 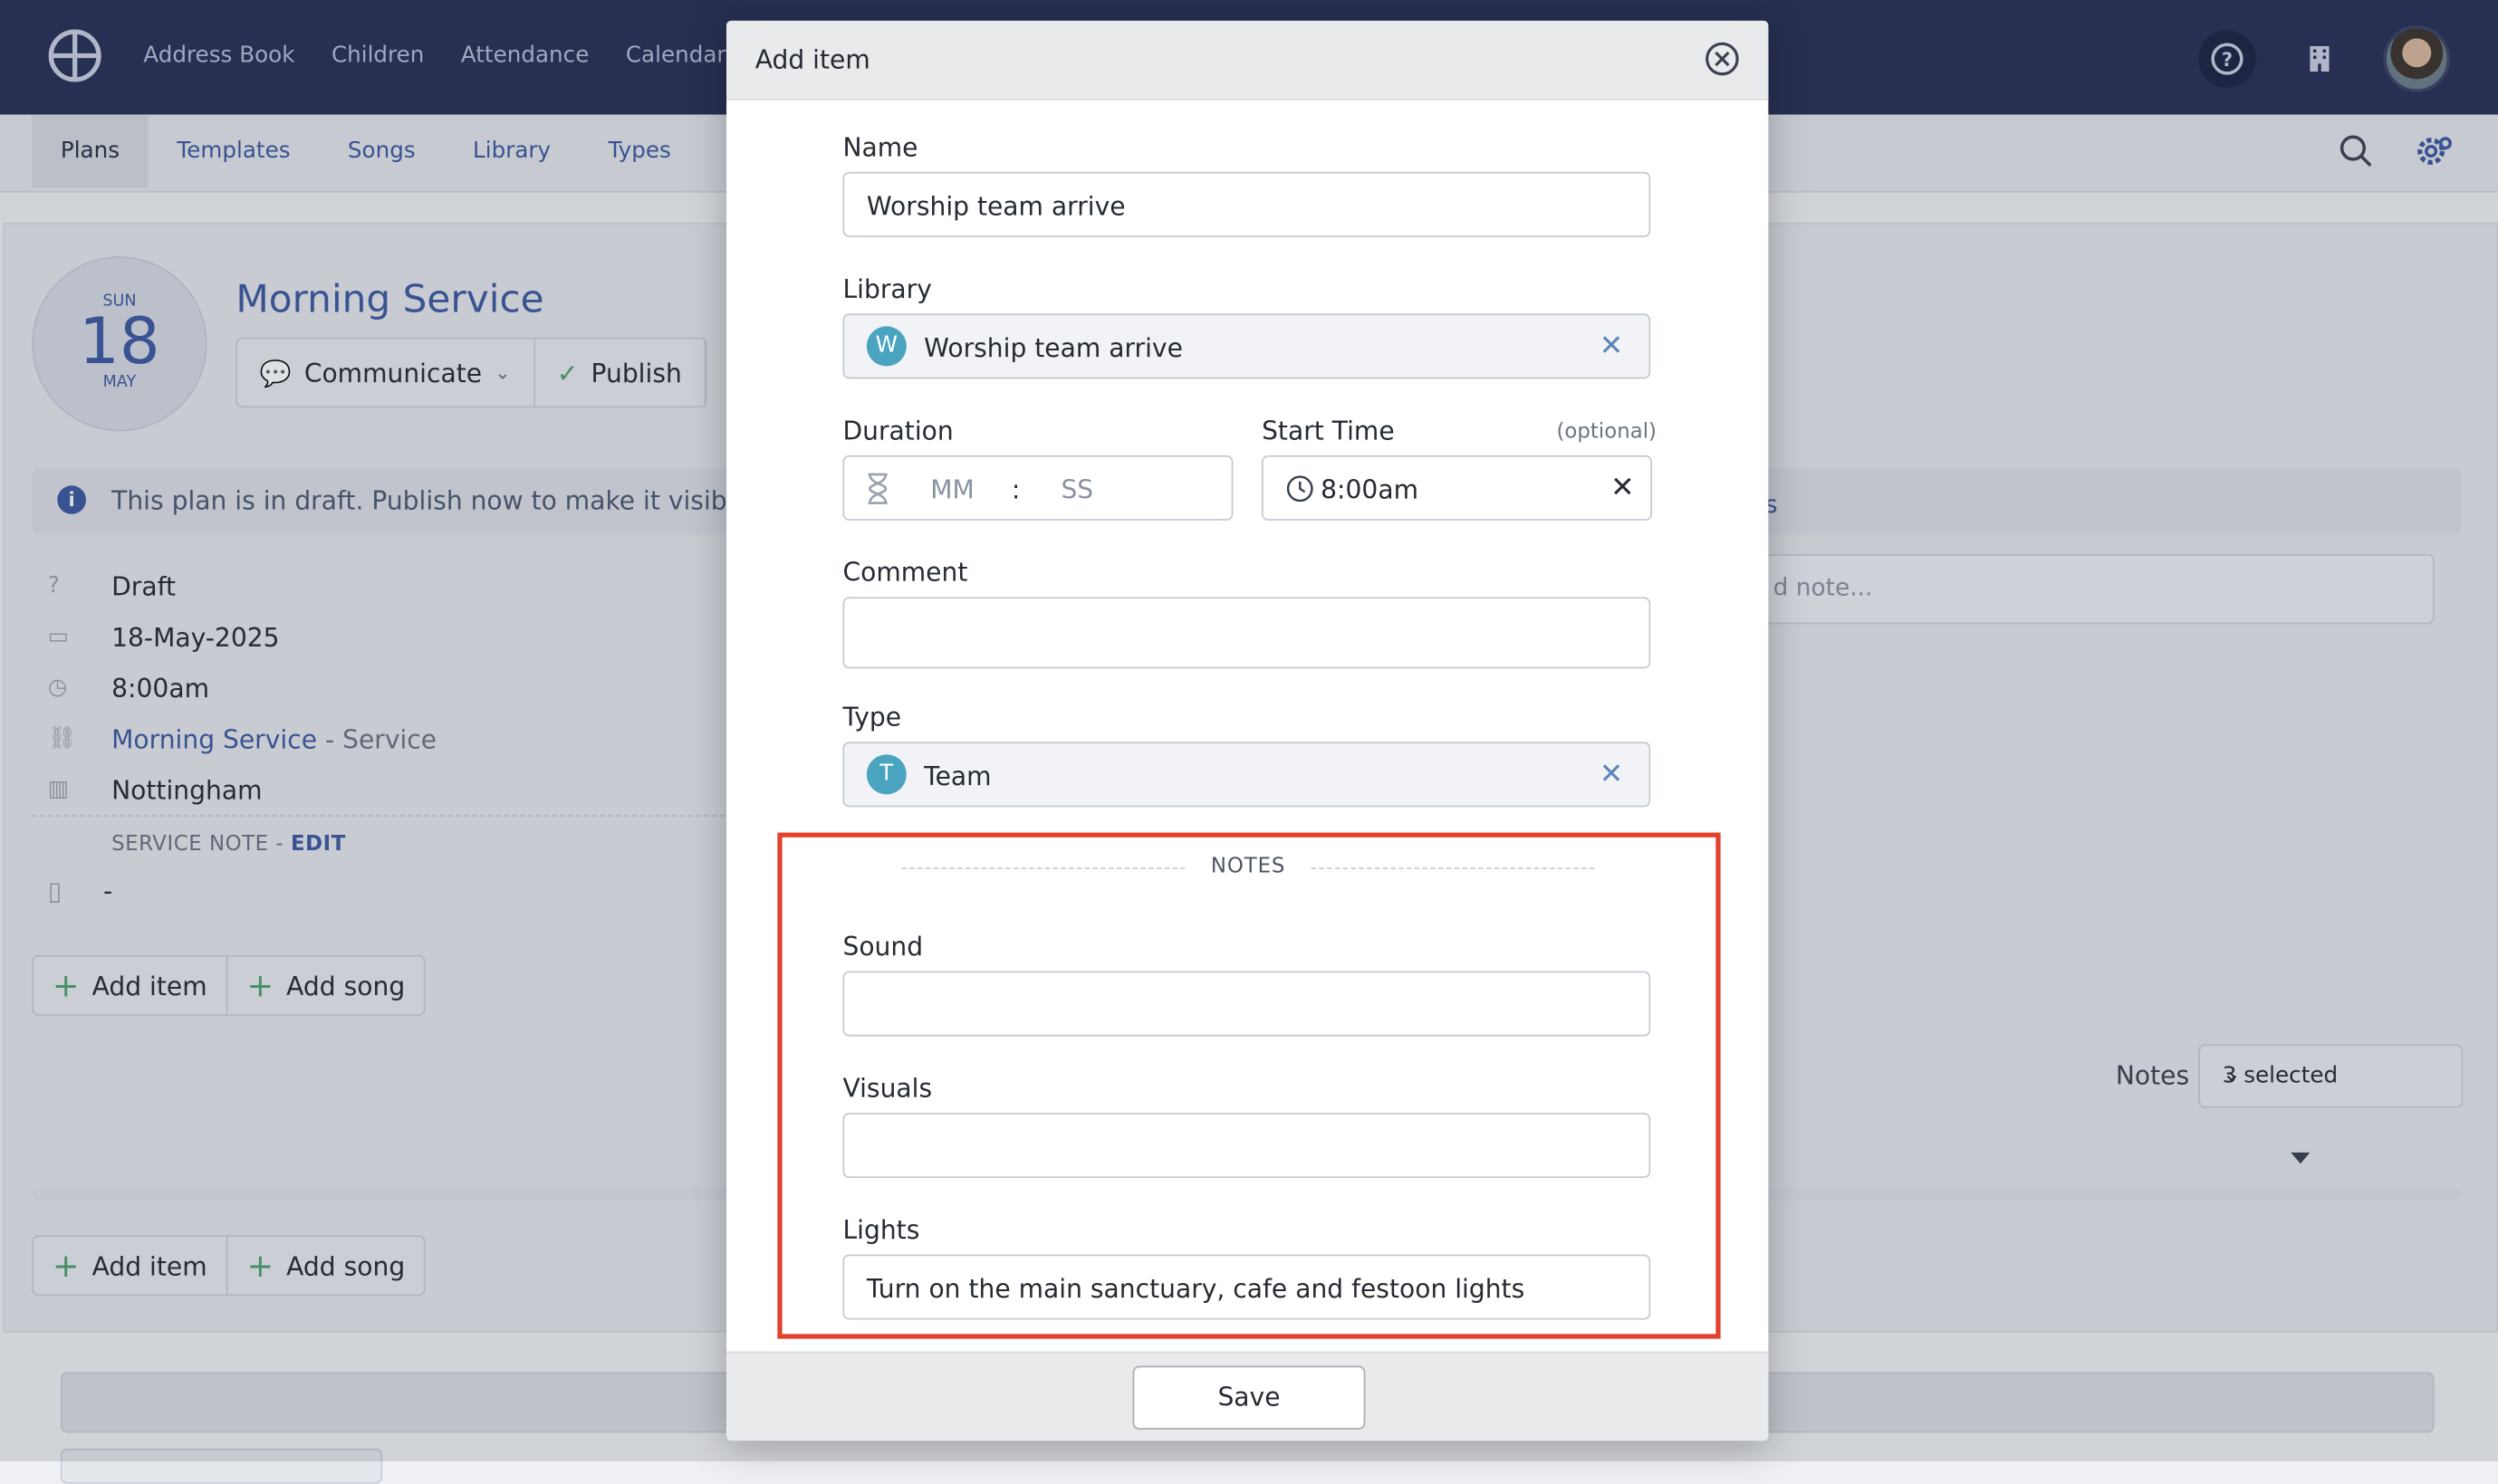 I want to click on type-chip: T, so click(x=887, y=774).